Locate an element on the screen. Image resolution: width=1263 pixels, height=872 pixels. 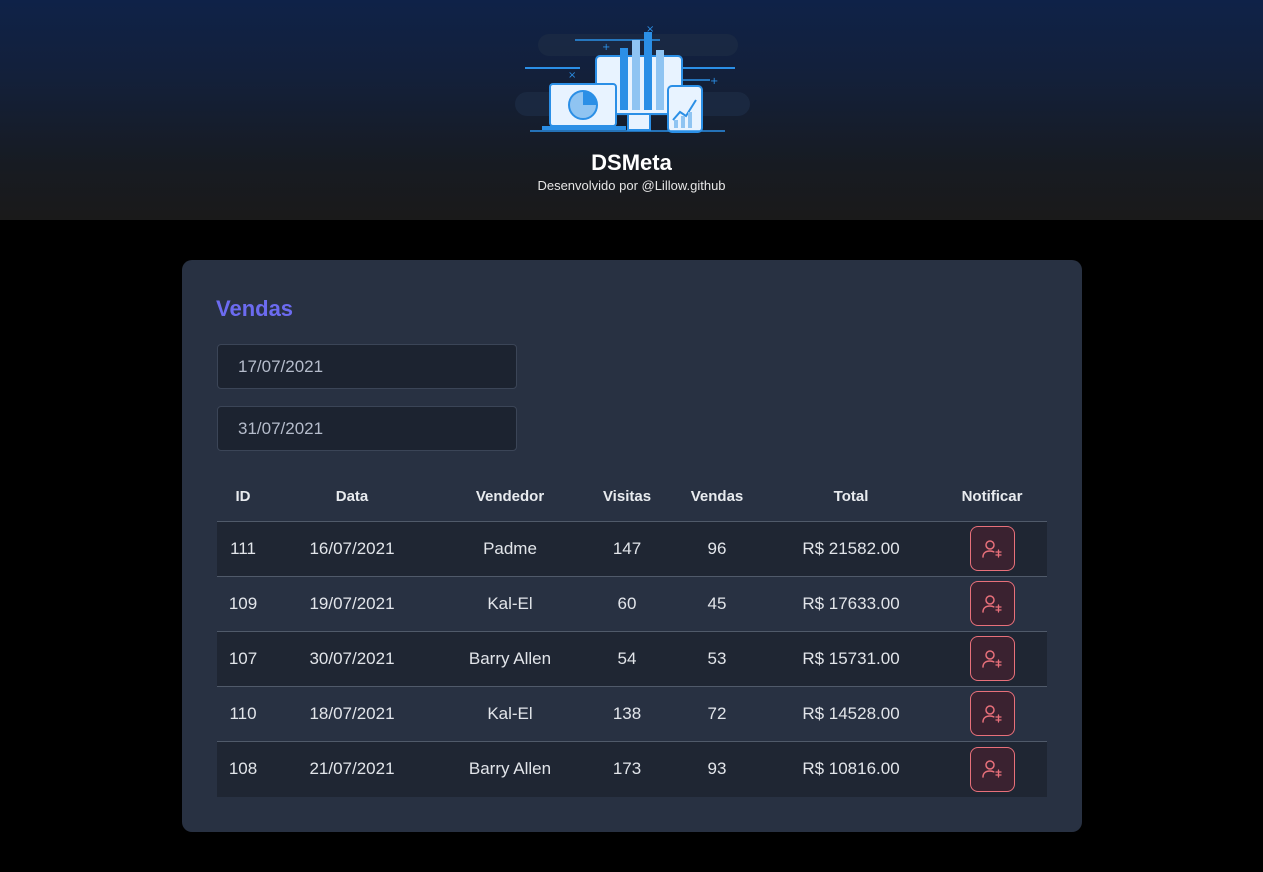
cell-seller: Padme is located at coordinates (510, 549).